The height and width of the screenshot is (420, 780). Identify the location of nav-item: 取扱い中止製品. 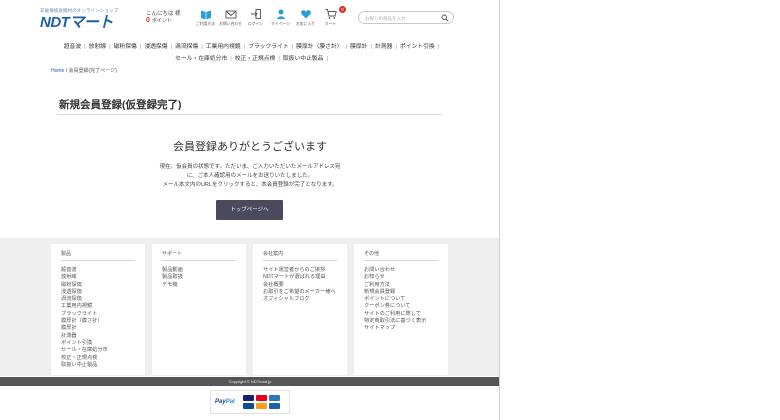
(303, 59).